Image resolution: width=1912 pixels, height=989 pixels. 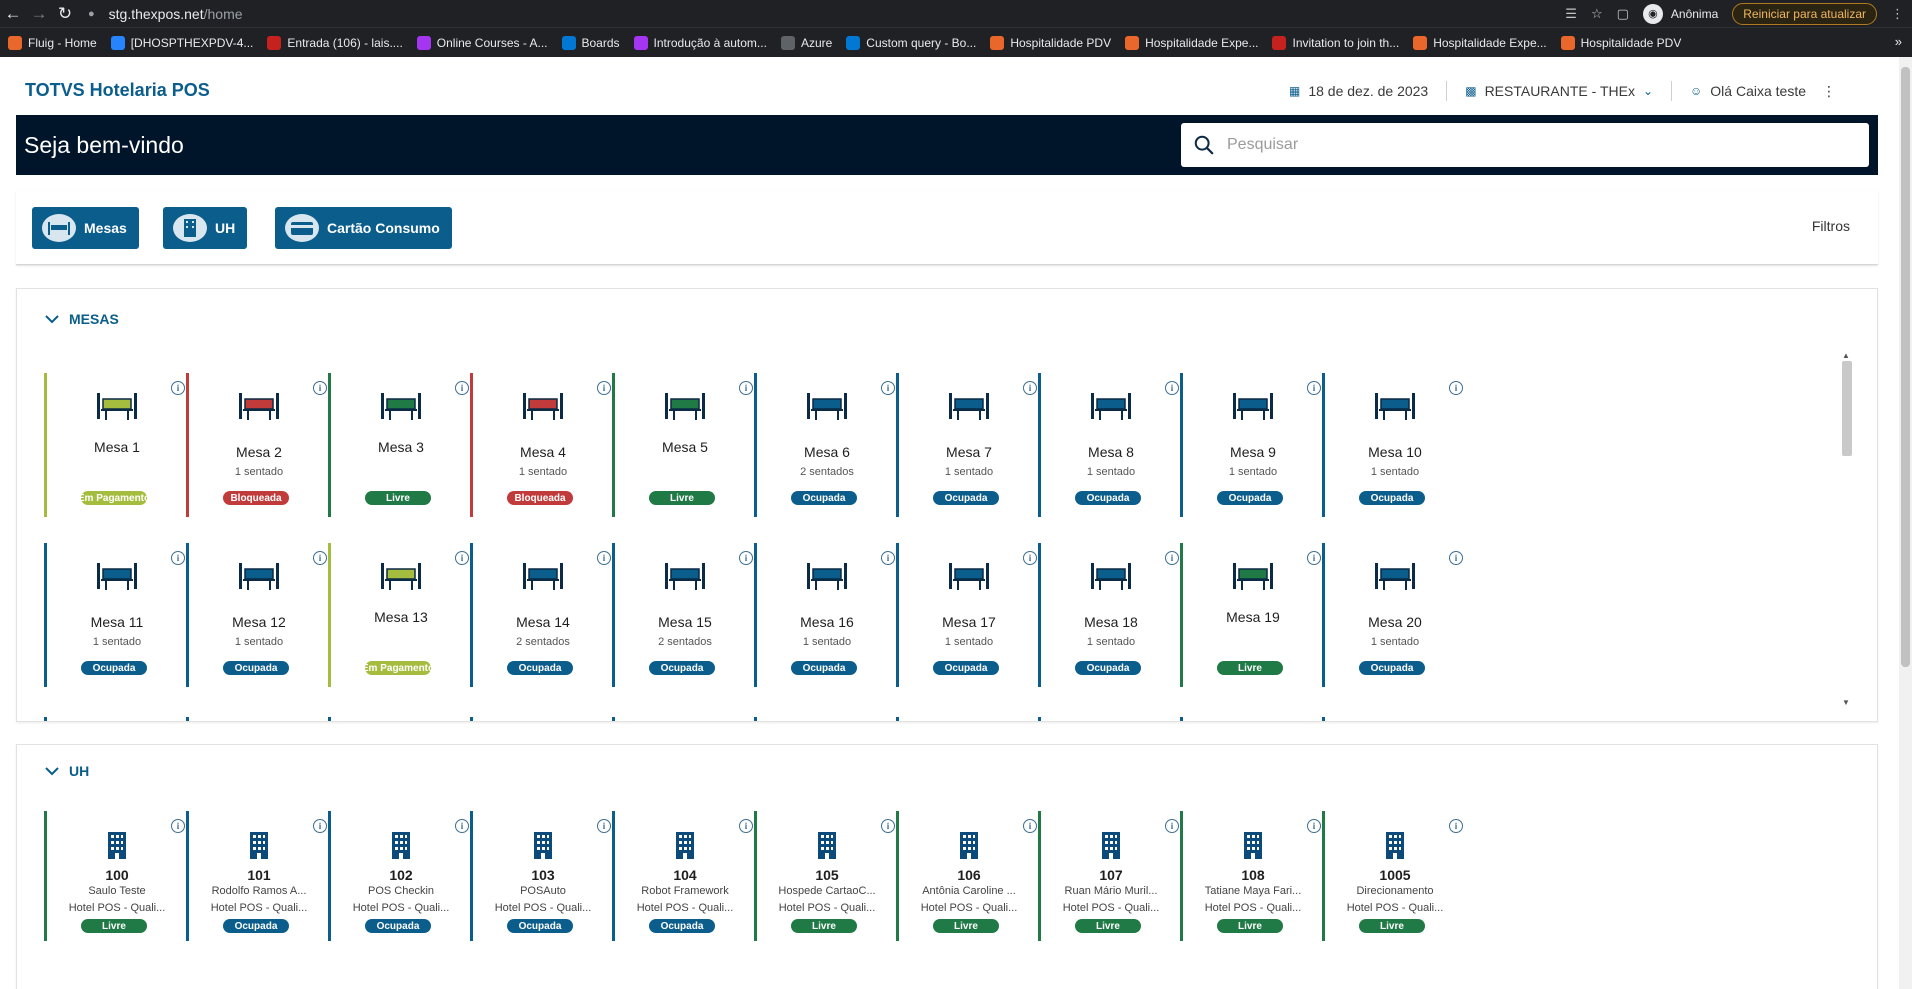 What do you see at coordinates (836, 445) in the screenshot?
I see `mesa-card: i Mesa 6 2 sentados Ocupada` at bounding box center [836, 445].